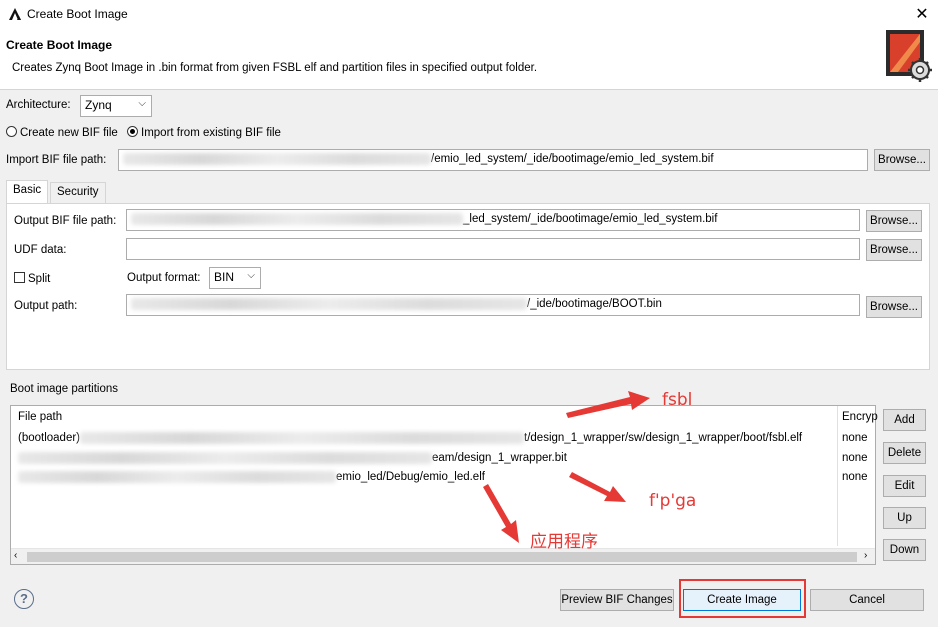 The height and width of the screenshot is (627, 938). What do you see at coordinates (24, 599) in the screenshot?
I see `help-icon: ?` at bounding box center [24, 599].